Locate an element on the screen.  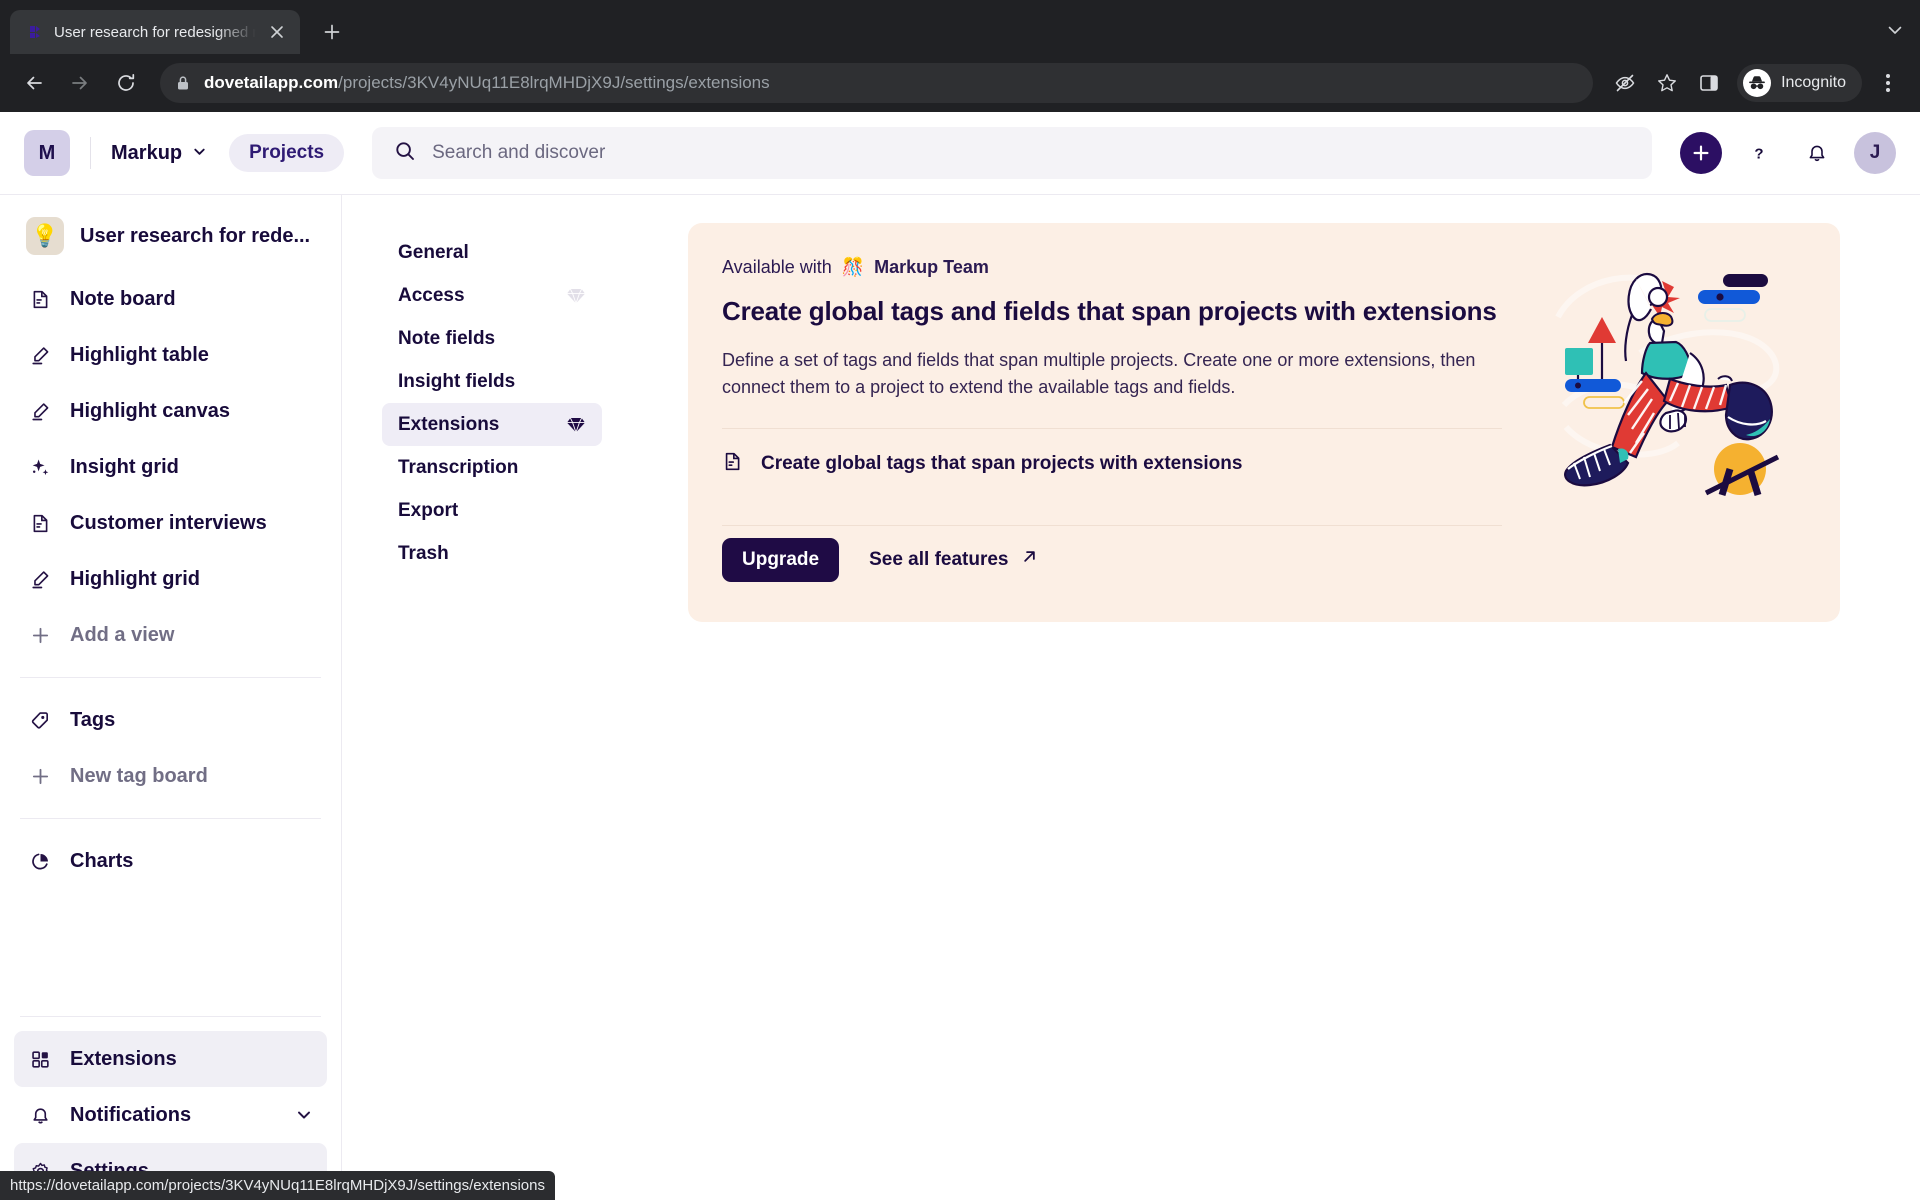
sidebar-item-note-board: Note board is located at coordinates (170, 299).